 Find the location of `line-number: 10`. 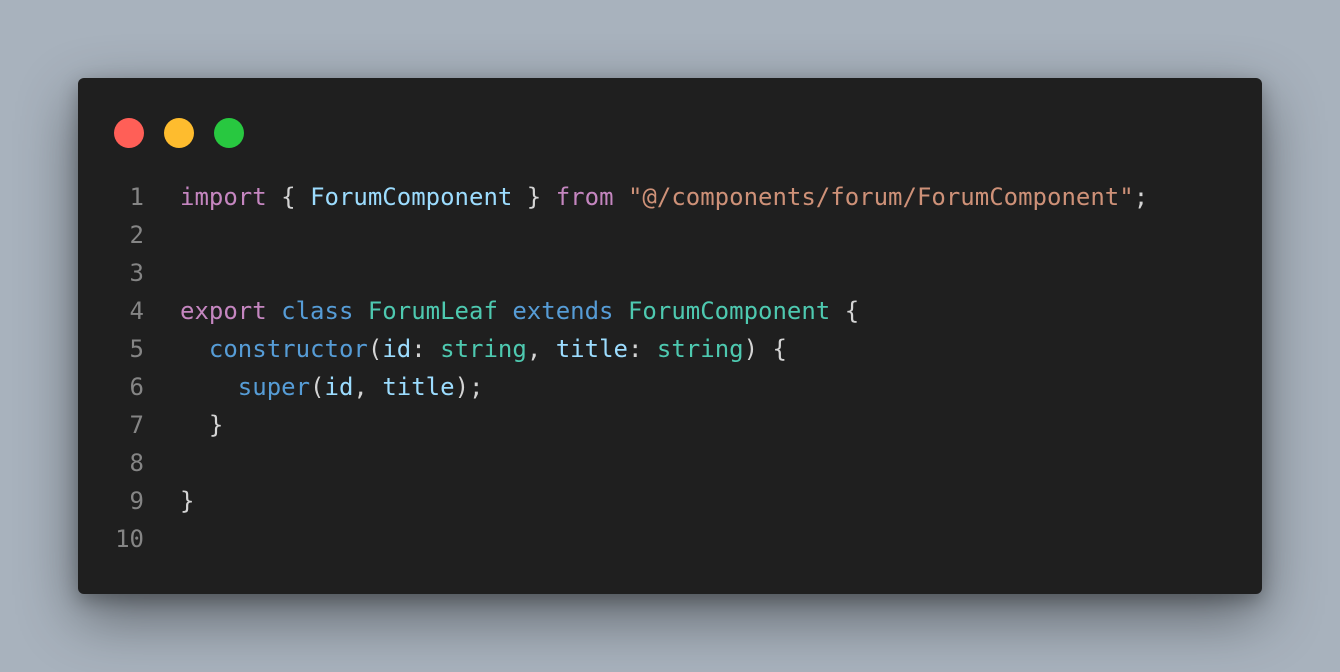

line-number: 10 is located at coordinates (129, 539).